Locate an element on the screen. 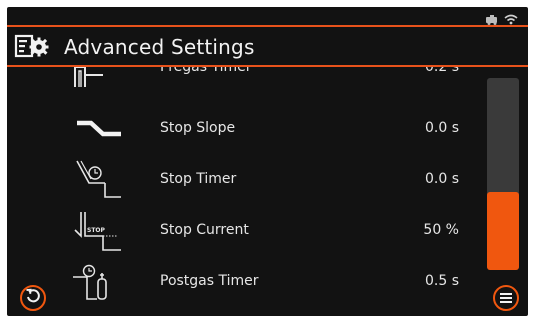  setting-value: 0.2 s is located at coordinates (441, 71).